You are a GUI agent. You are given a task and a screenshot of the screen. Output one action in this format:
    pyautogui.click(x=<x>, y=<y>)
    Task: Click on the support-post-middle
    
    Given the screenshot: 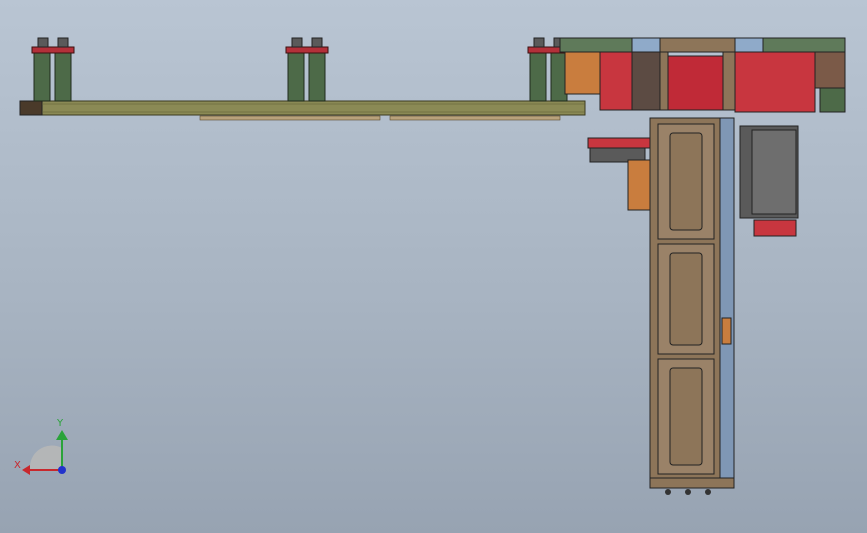 What is the action you would take?
    pyautogui.click(x=307, y=69)
    